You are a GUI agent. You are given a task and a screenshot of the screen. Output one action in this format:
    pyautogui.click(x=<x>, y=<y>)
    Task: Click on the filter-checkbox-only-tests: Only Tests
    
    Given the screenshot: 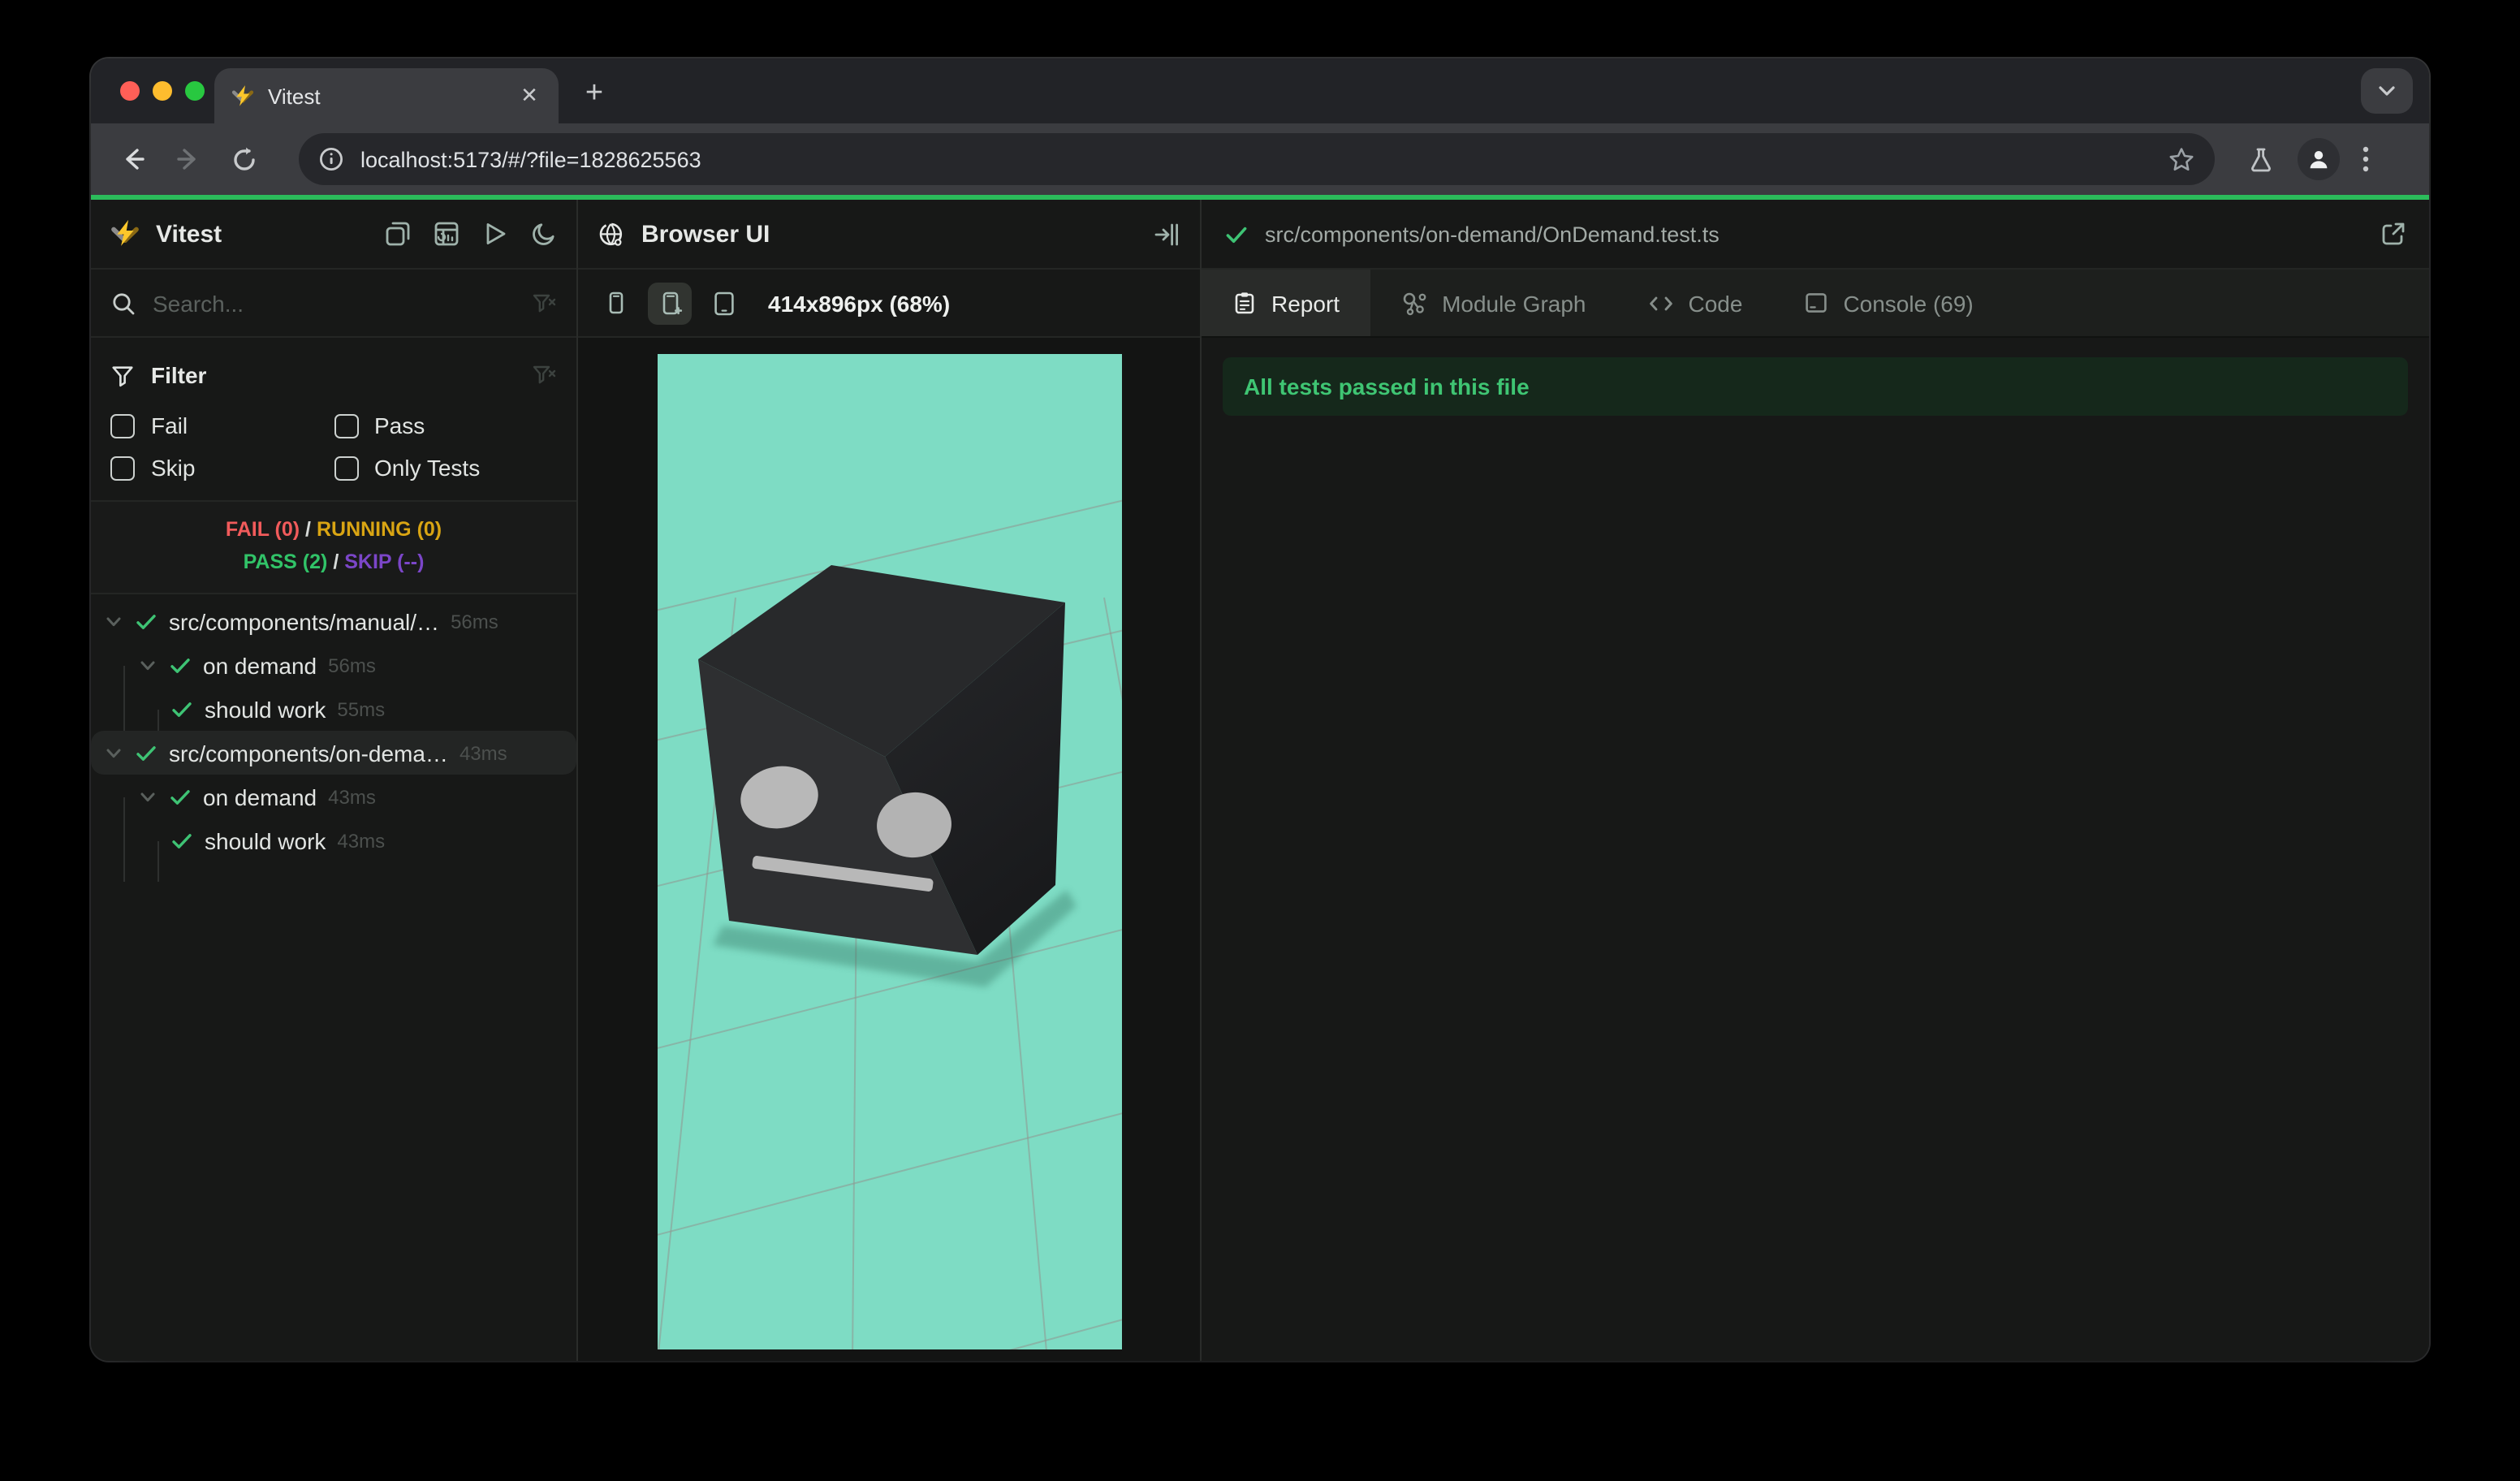 What is the action you would take?
    pyautogui.click(x=445, y=468)
    